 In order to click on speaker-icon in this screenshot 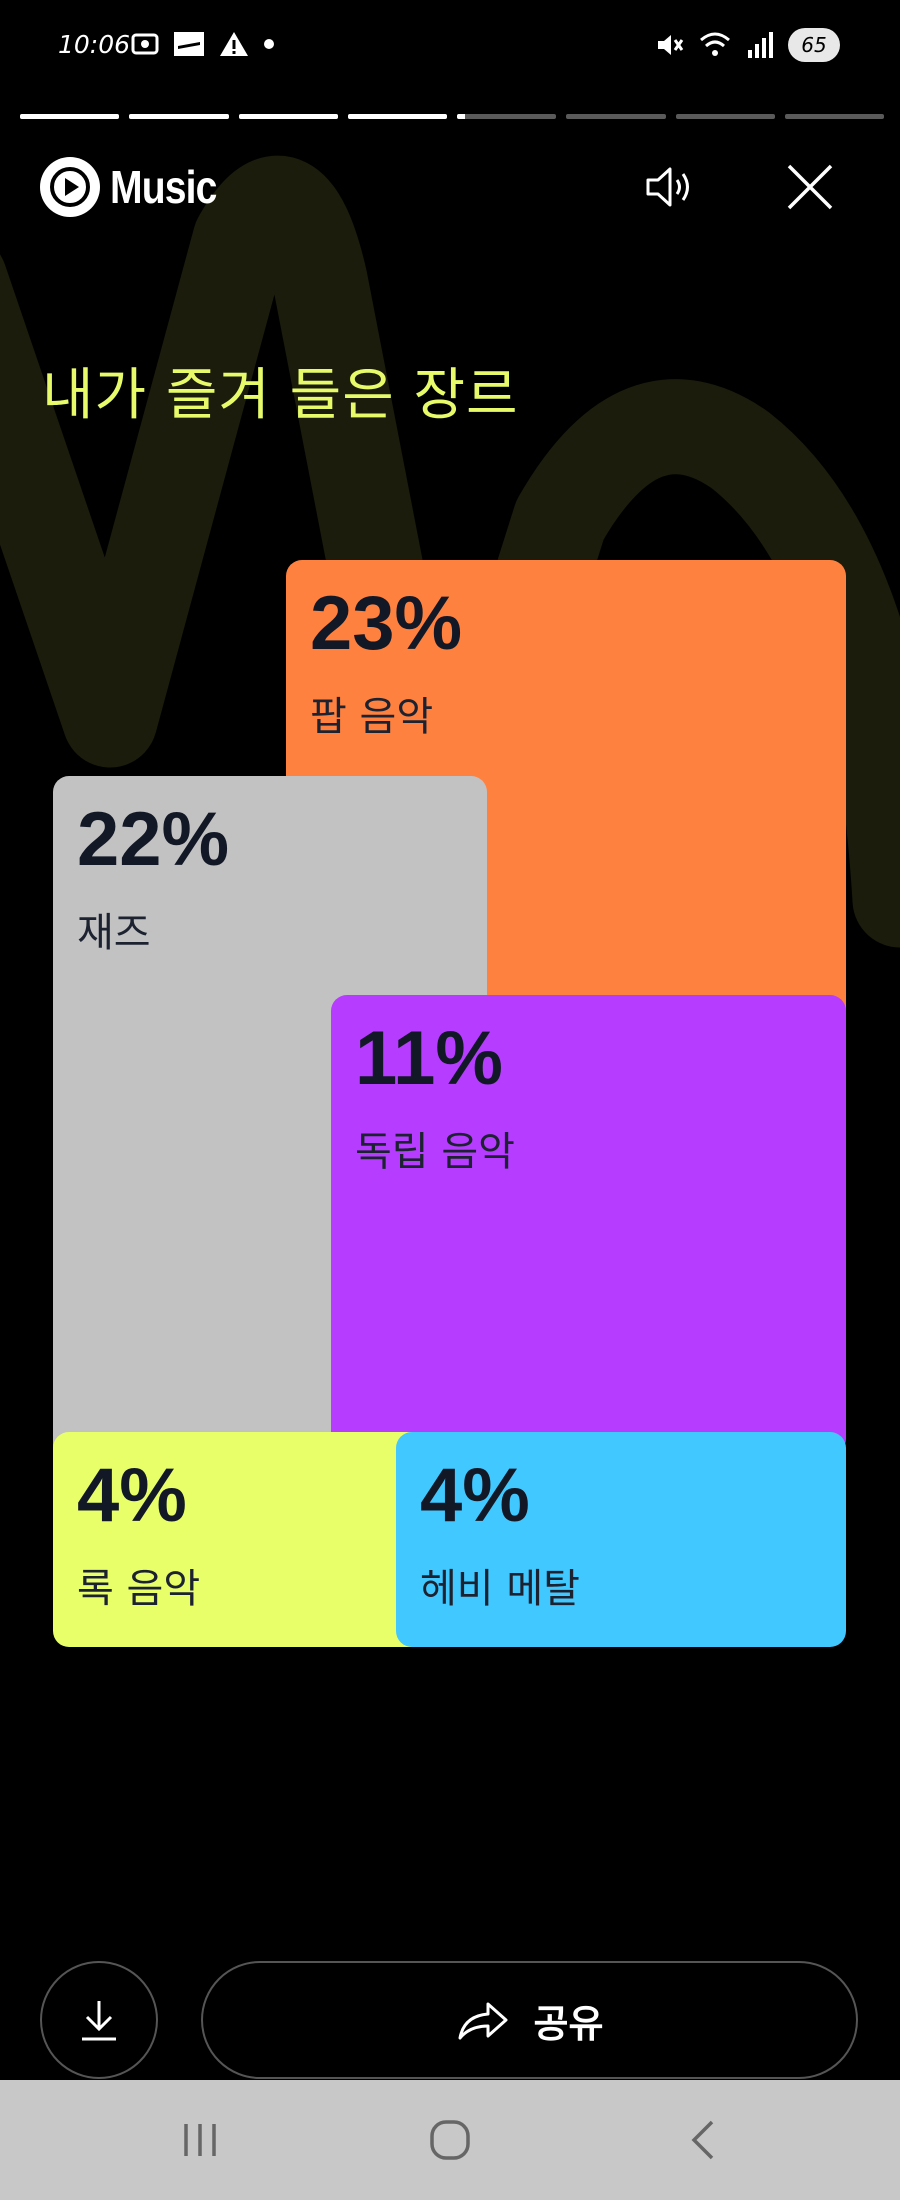, I will do `click(667, 187)`.